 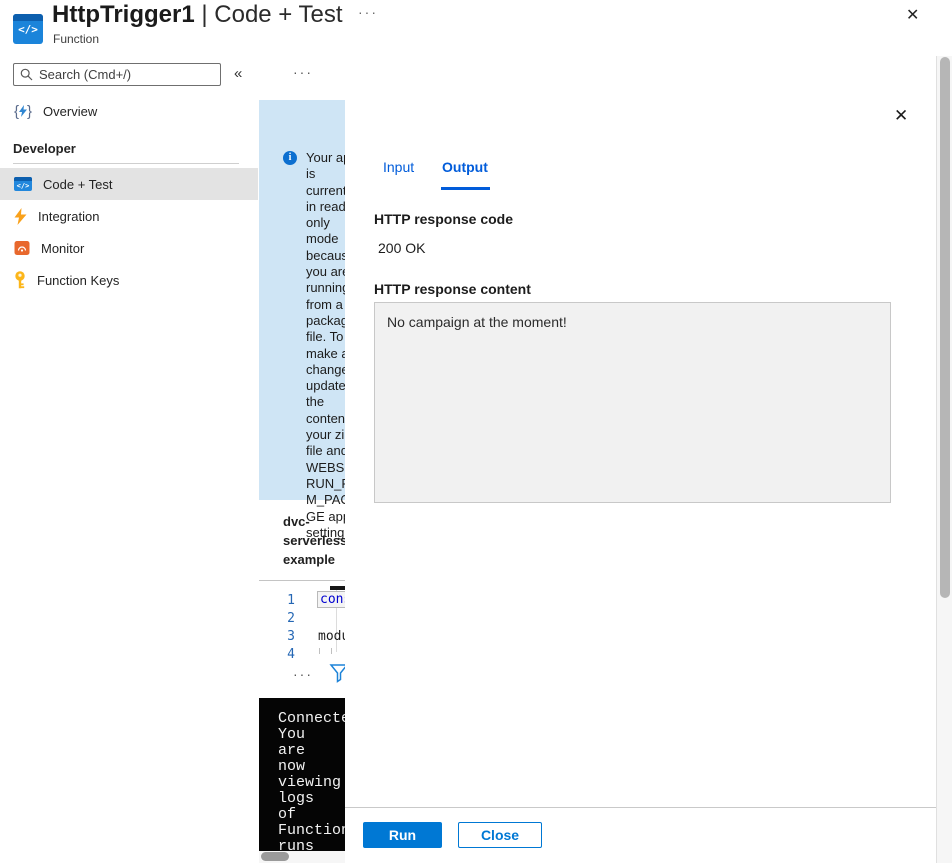 I want to click on sidebar-item-code-test: </> Code + Test, so click(x=129, y=184).